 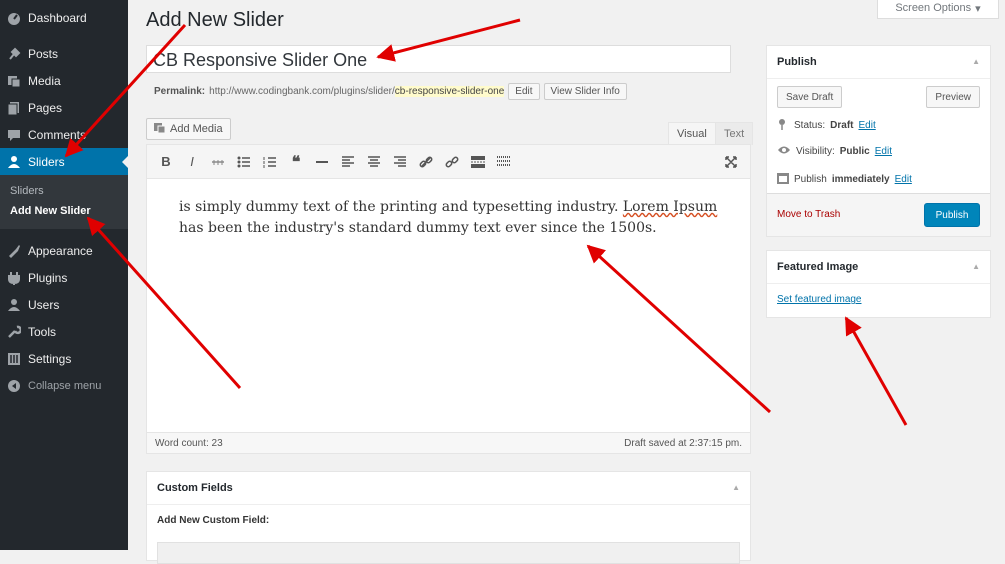 What do you see at coordinates (64, 304) in the screenshot?
I see `menu-users: Users` at bounding box center [64, 304].